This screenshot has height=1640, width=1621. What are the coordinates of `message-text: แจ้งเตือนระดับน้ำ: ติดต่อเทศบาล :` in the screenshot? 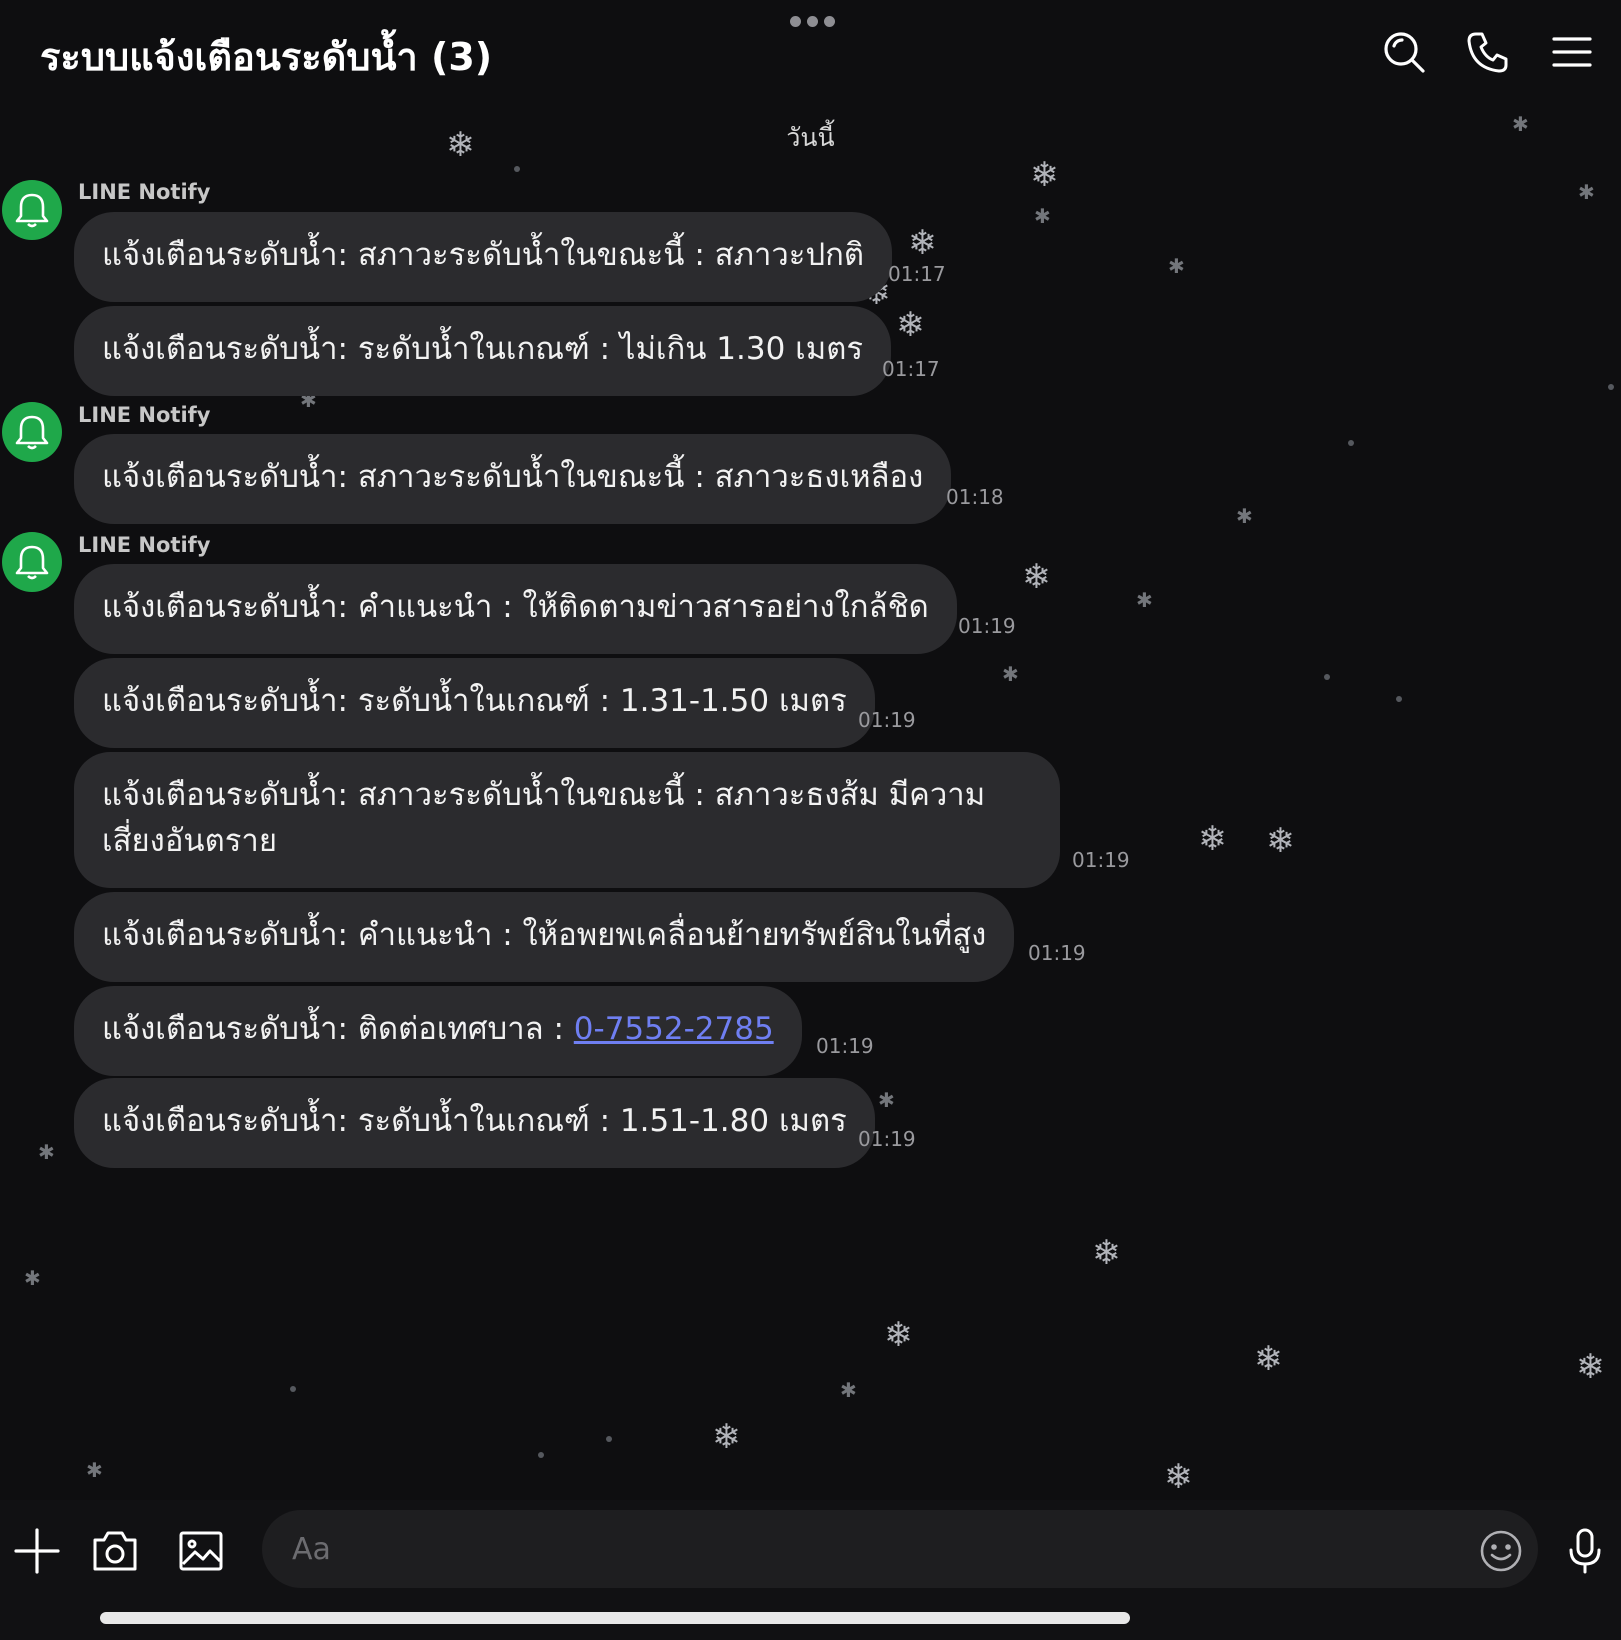 It's located at (338, 1029).